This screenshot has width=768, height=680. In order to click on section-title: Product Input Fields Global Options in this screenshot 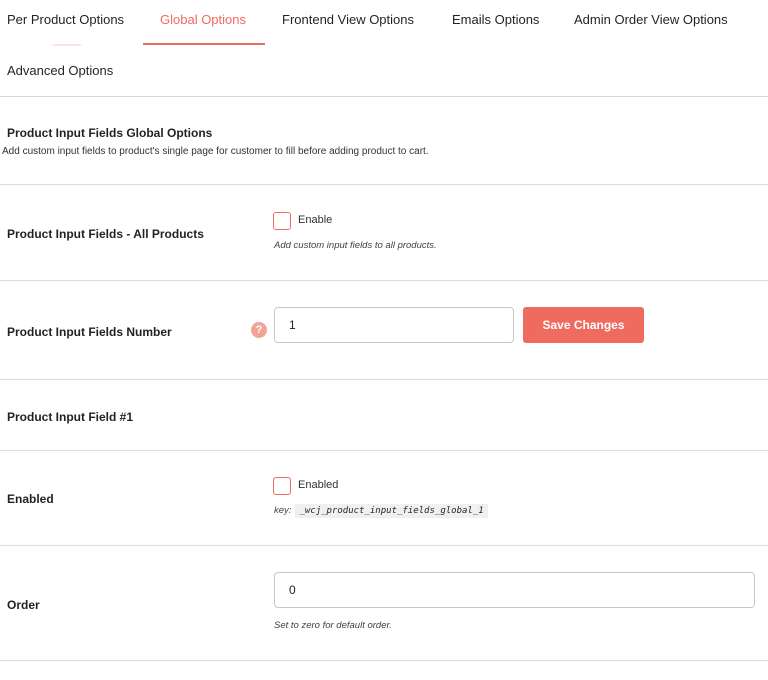, I will do `click(110, 133)`.